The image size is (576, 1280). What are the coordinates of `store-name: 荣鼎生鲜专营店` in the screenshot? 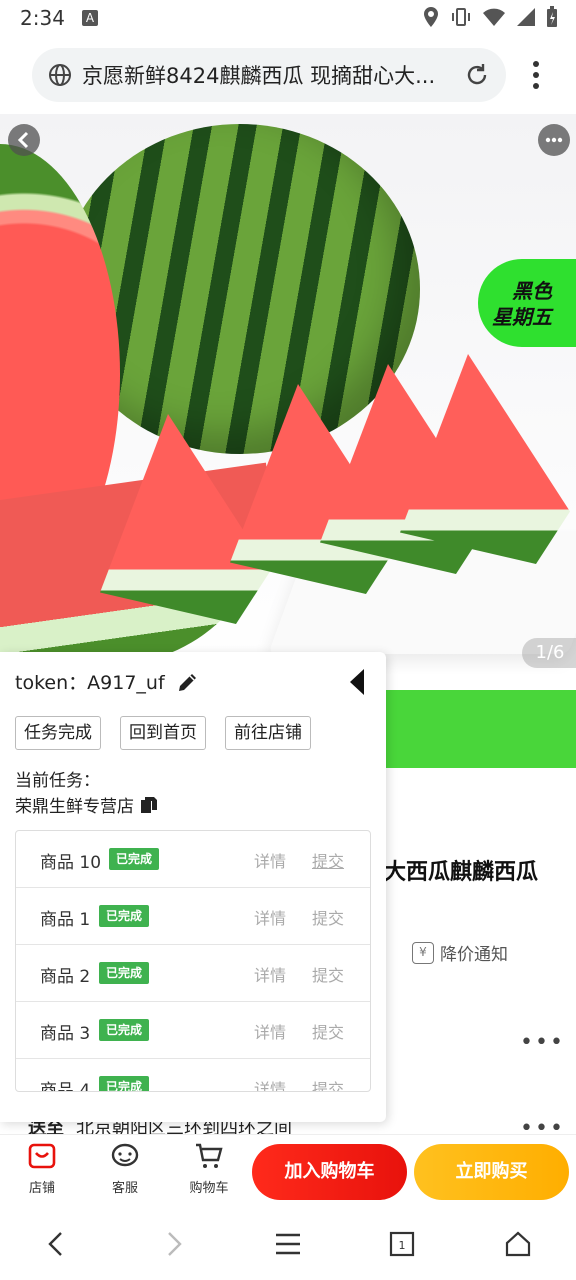 It's located at (74, 807).